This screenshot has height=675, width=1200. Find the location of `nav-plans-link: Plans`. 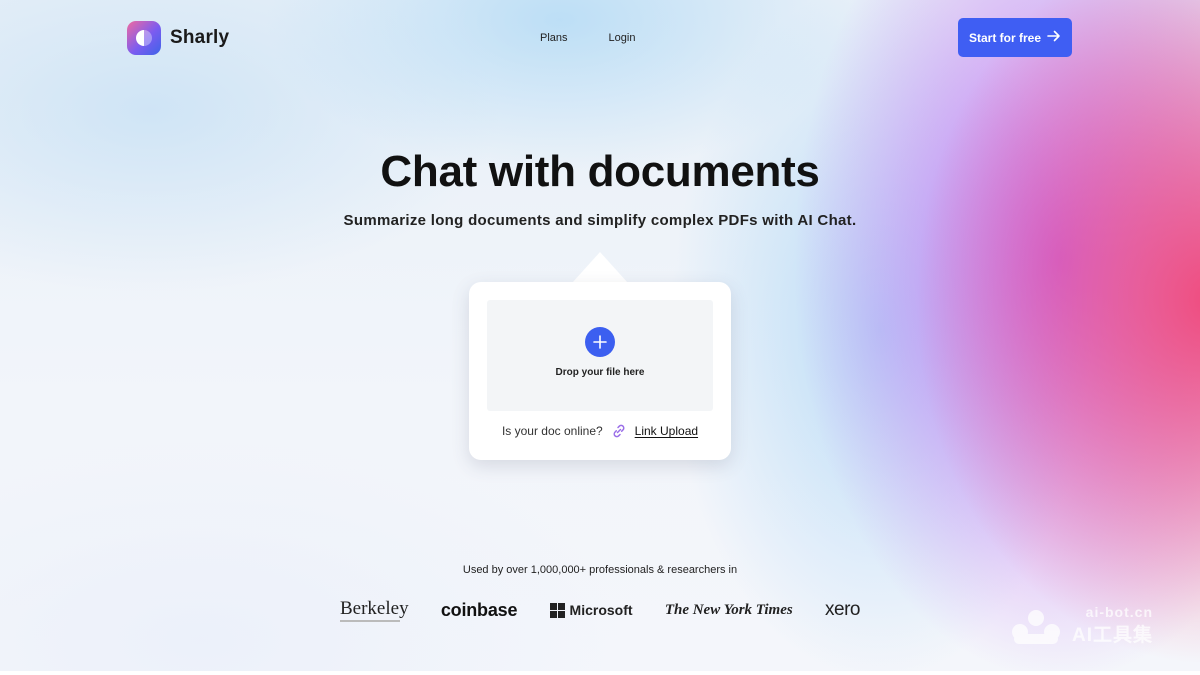

nav-plans-link: Plans is located at coordinates (554, 38).